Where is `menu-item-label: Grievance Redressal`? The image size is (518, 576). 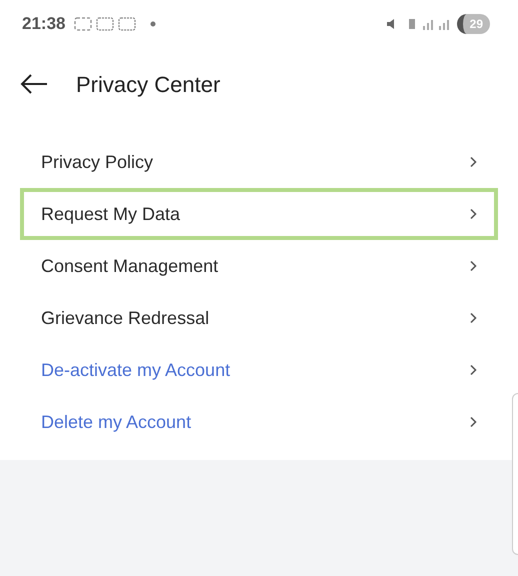
menu-item-label: Grievance Redressal is located at coordinates (125, 318).